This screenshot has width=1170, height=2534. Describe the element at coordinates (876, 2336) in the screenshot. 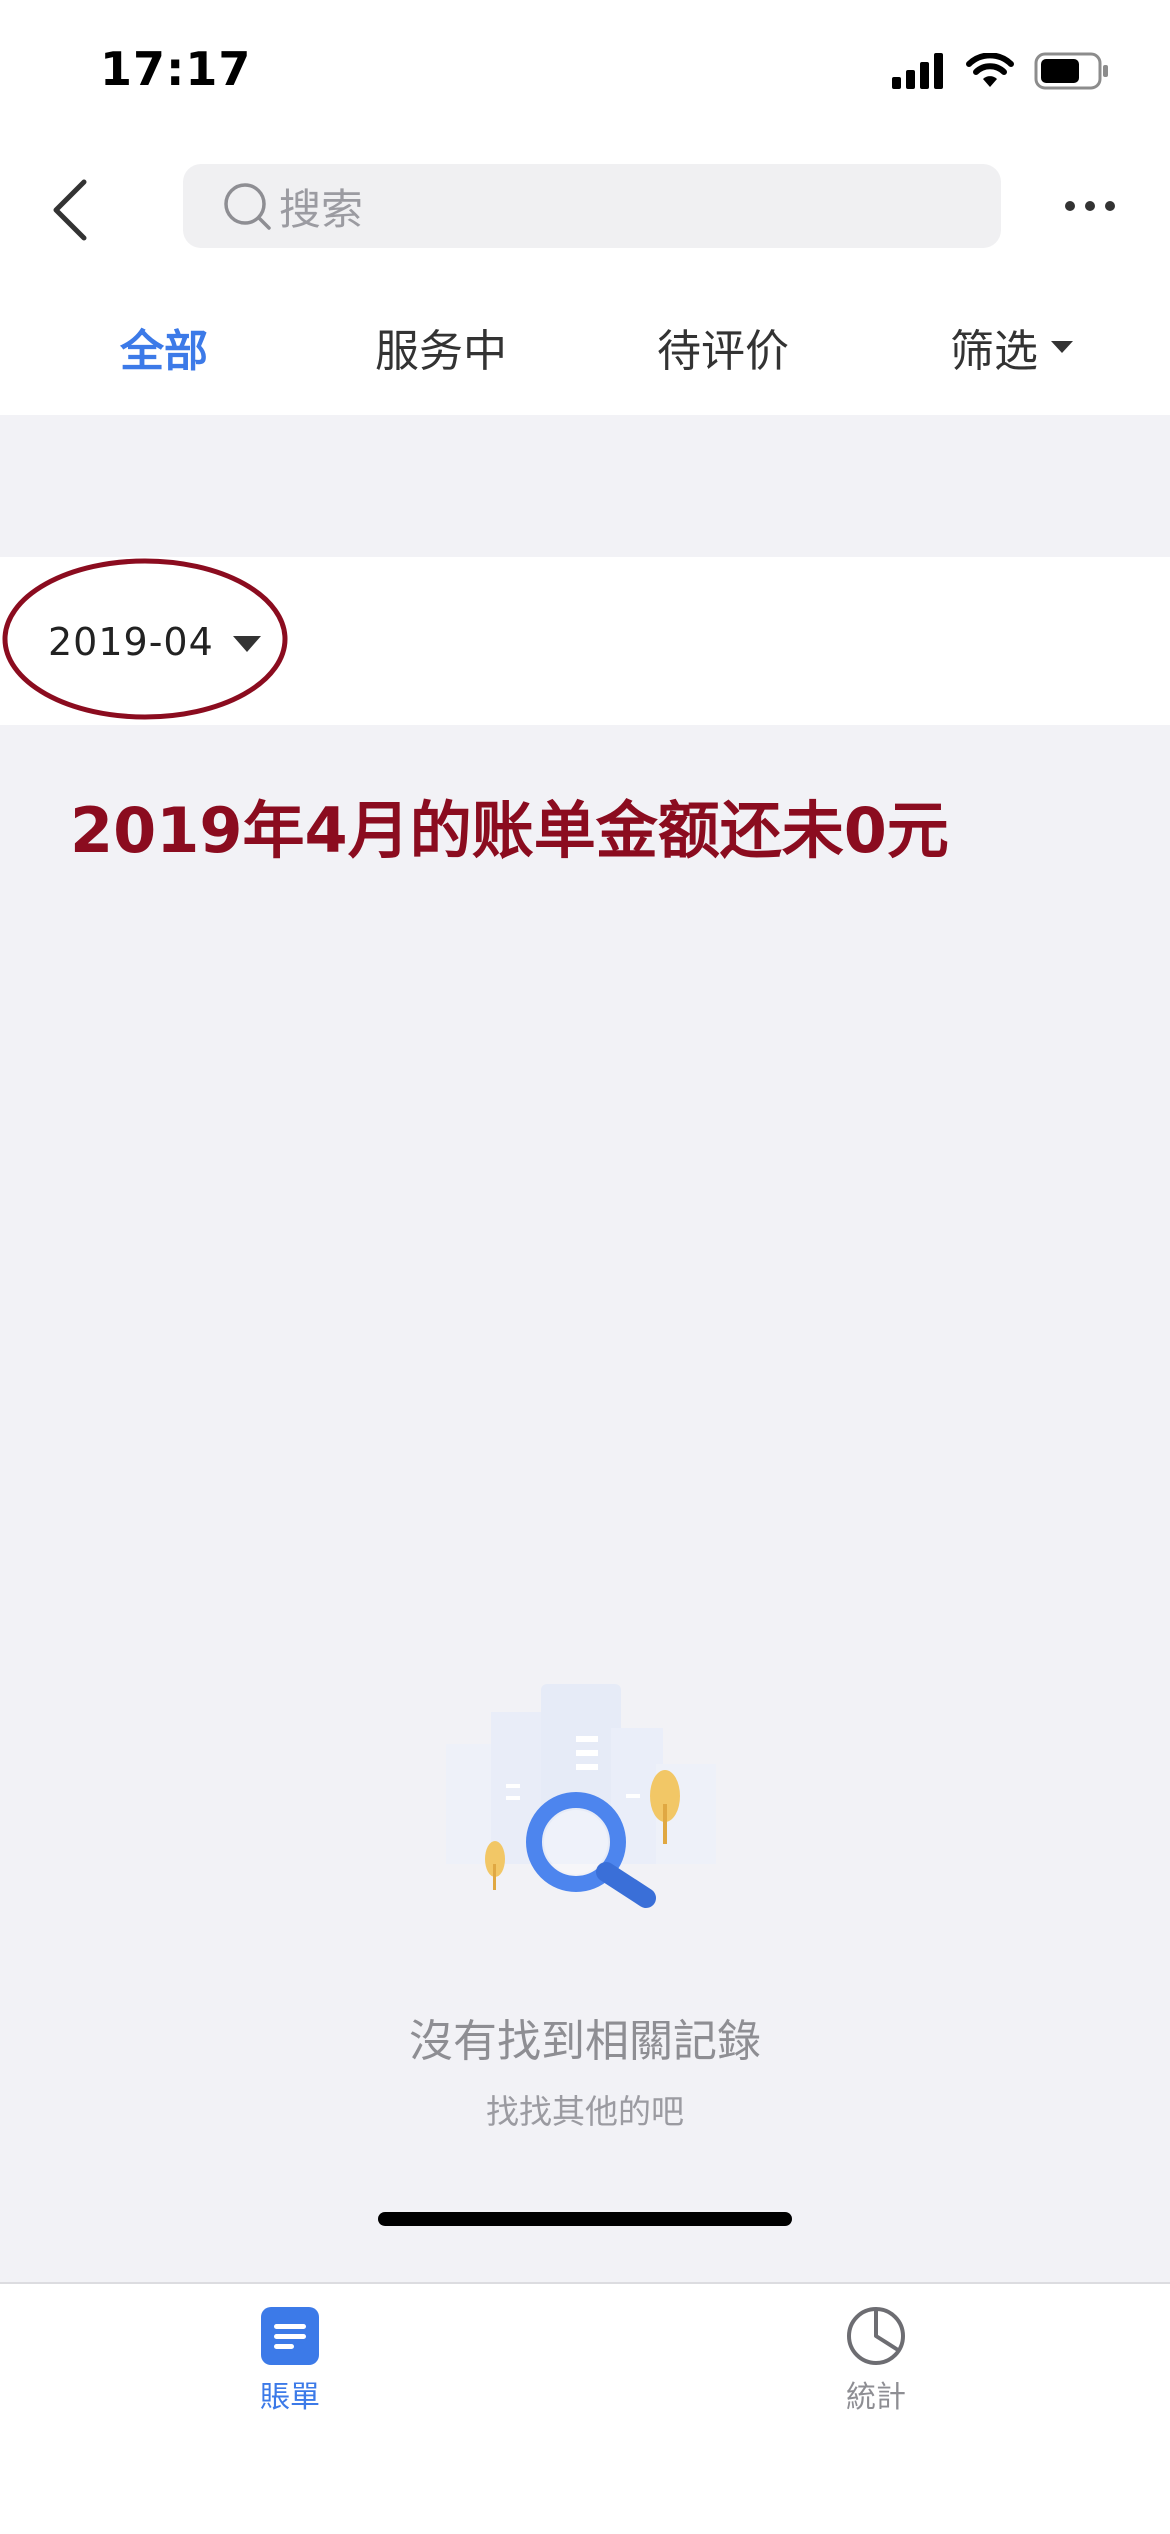

I see `pie-chart-icon` at that location.